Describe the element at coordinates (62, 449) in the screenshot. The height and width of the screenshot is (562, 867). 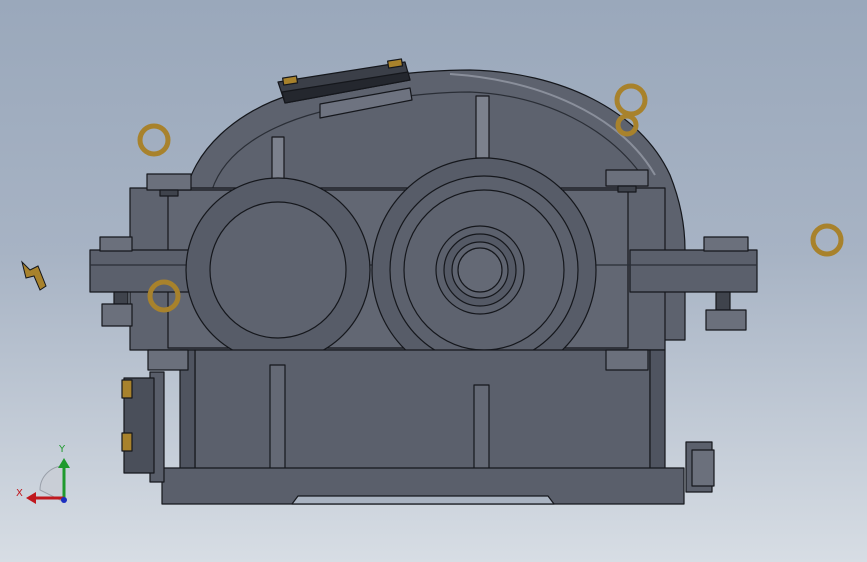
I see `y-axis-label: Y` at that location.